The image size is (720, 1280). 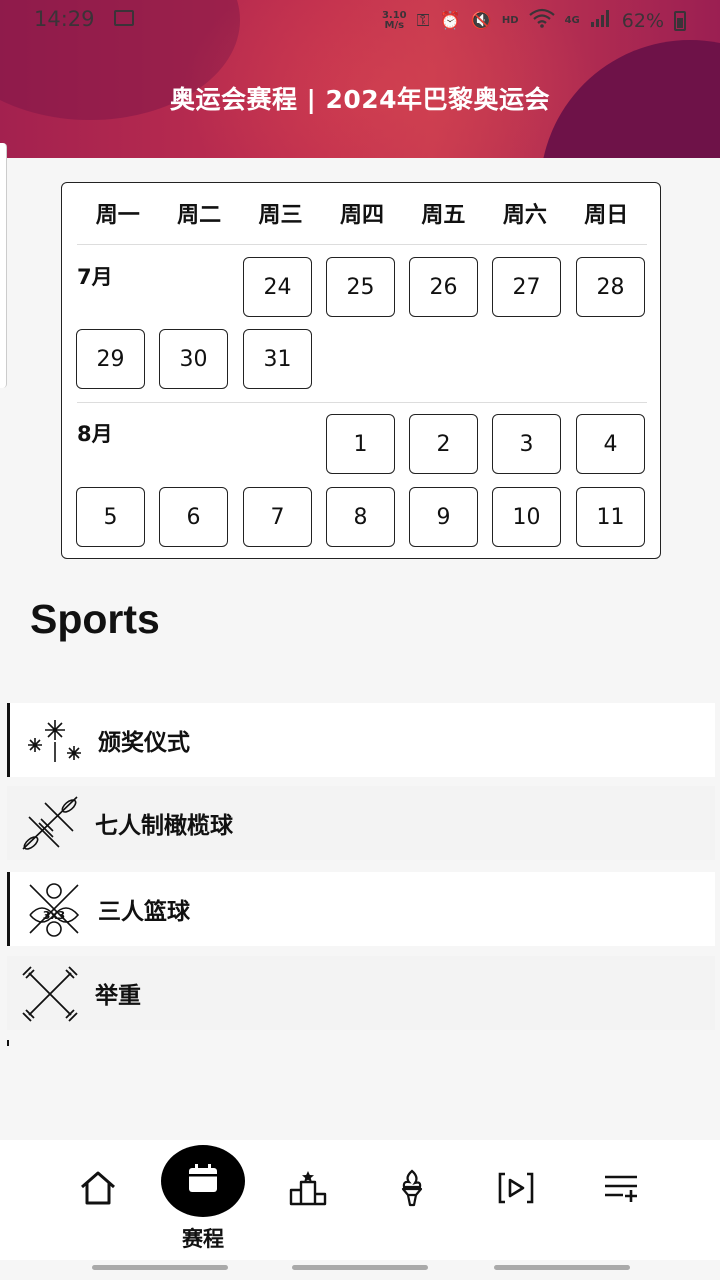 I want to click on podium-icon, so click(x=308, y=1190).